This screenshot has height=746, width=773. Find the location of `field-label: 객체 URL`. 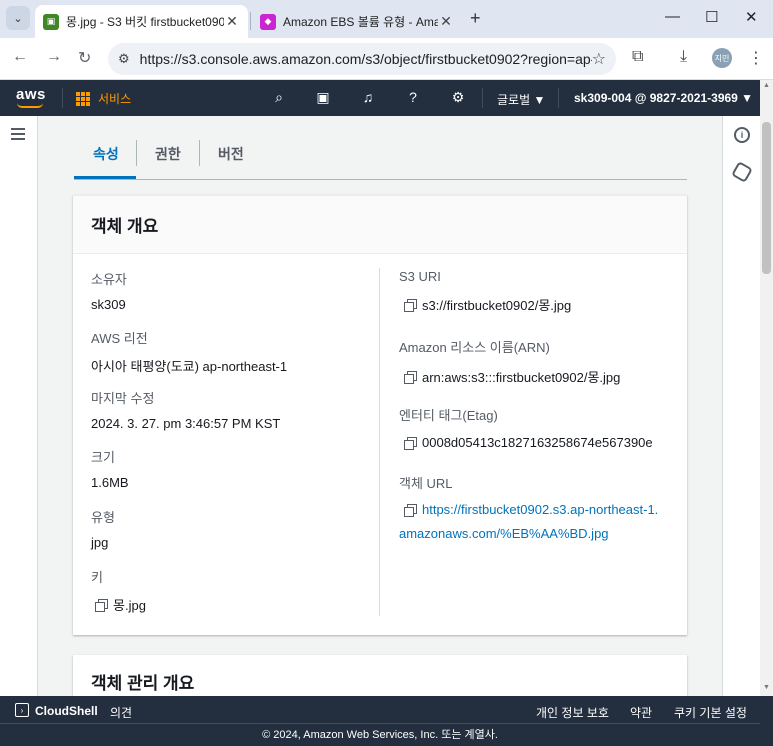

field-label: 객체 URL is located at coordinates (426, 483).